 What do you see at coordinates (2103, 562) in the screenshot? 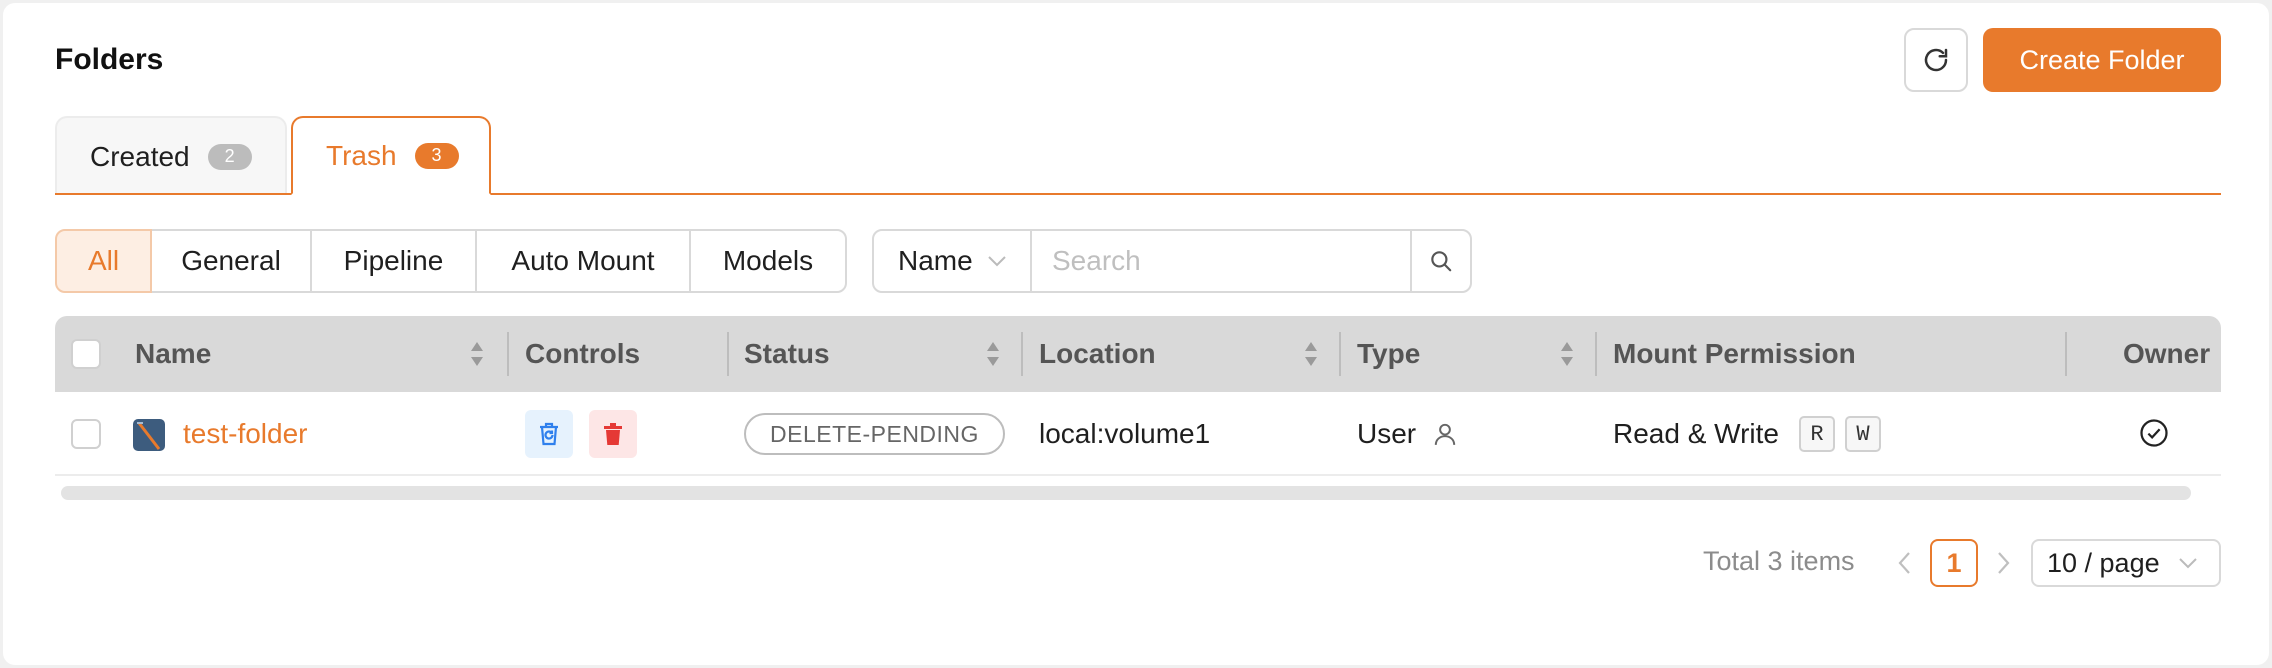
I see `page-size-value: 10 / page` at bounding box center [2103, 562].